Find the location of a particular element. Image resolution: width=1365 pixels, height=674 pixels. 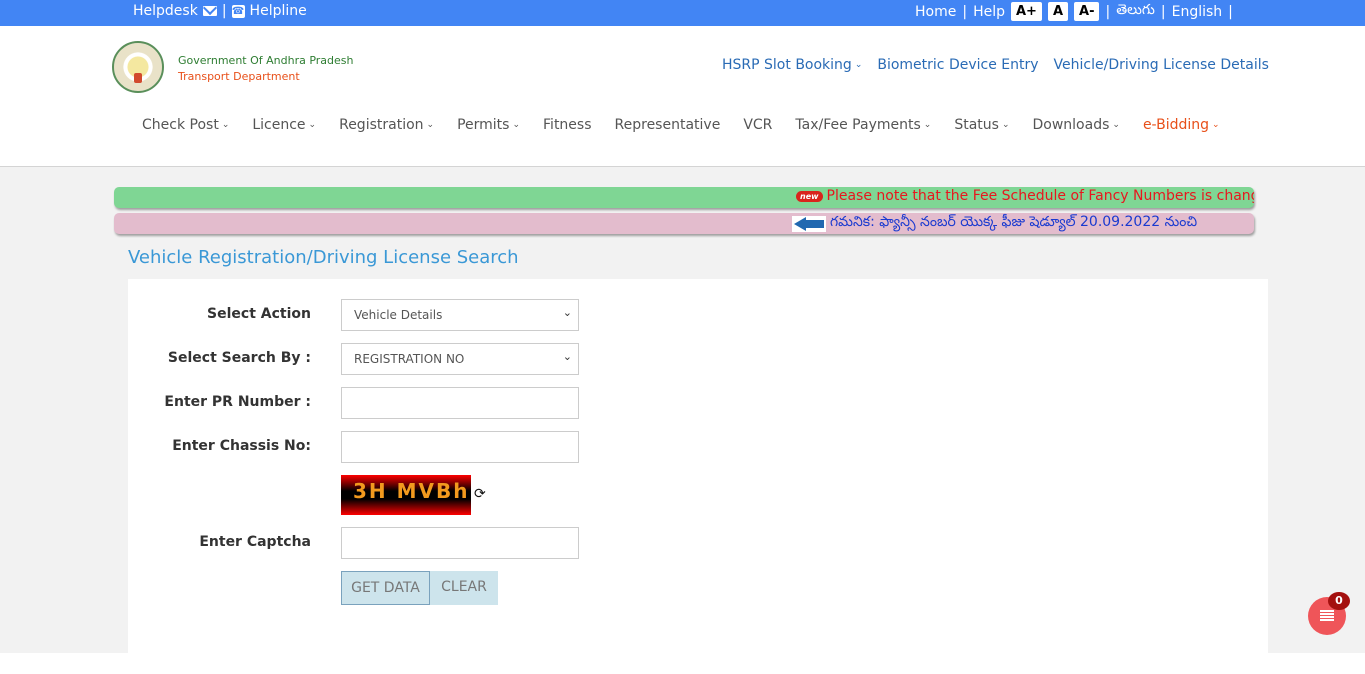

captcha-row: Enter Captcha is located at coordinates (358, 543).